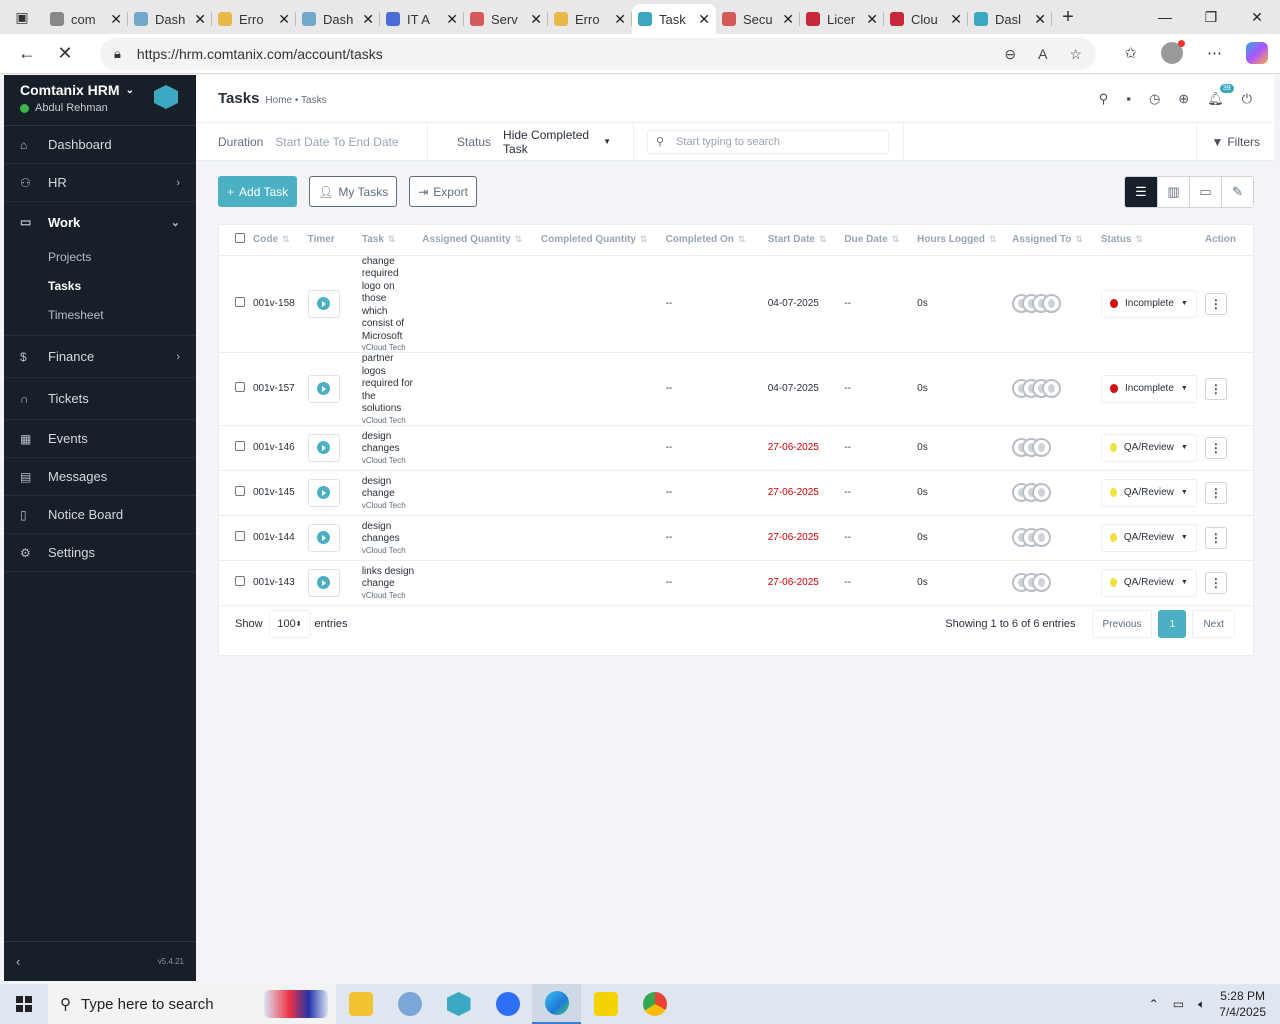 Image resolution: width=1280 pixels, height=1024 pixels. What do you see at coordinates (961, 240) in the screenshot?
I see `column-header: Hours Logged ⇅` at bounding box center [961, 240].